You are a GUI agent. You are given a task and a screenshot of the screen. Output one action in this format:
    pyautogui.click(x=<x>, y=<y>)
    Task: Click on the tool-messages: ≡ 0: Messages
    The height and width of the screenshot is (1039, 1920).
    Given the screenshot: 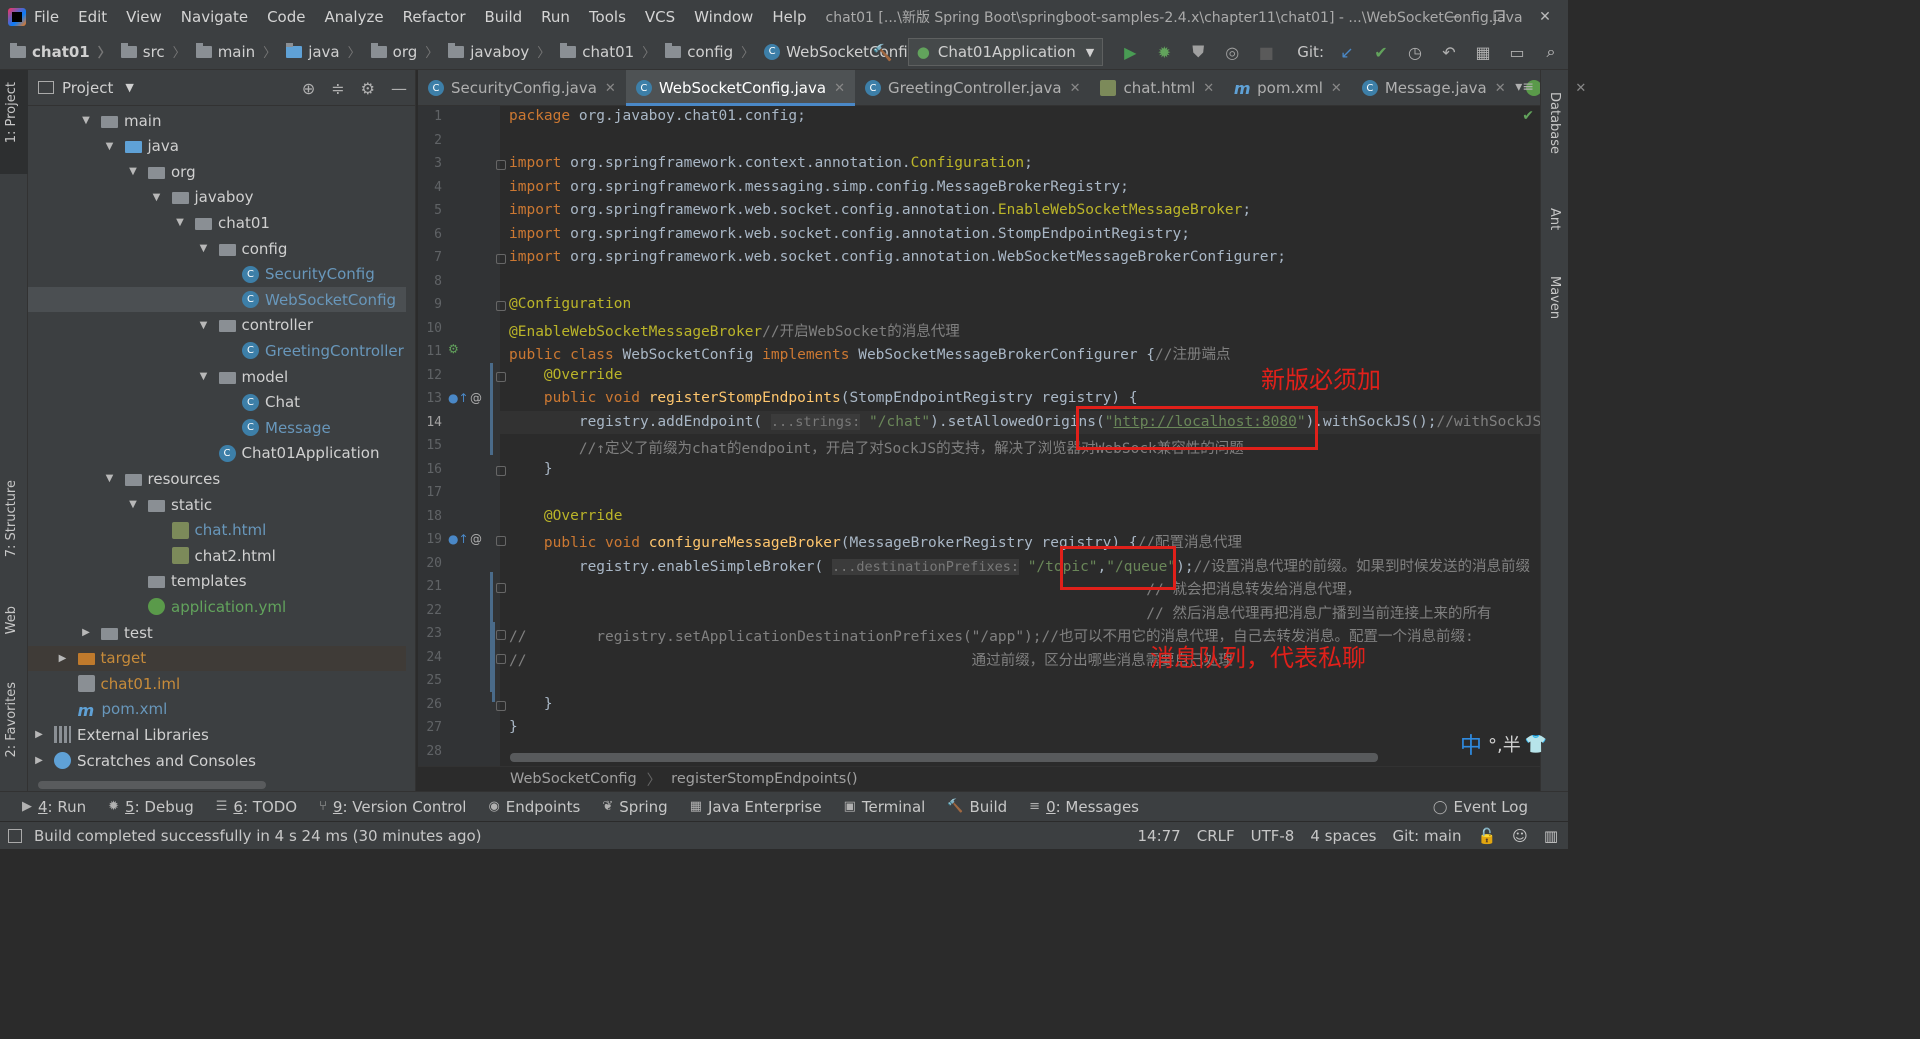 What is the action you would take?
    pyautogui.click(x=1084, y=807)
    